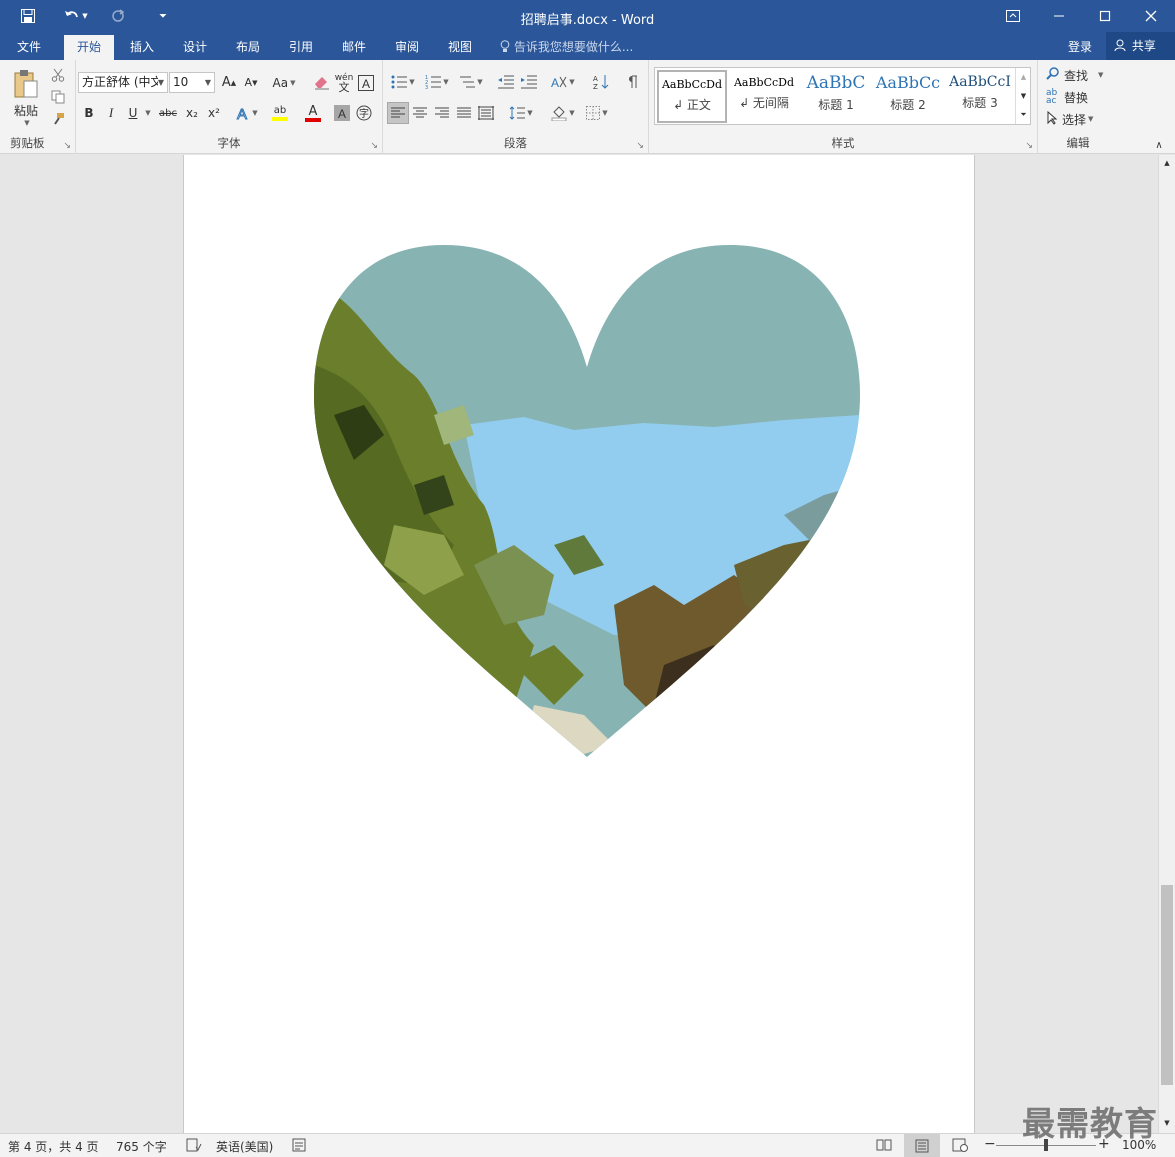 This screenshot has width=1175, height=1157. What do you see at coordinates (922, 1145) in the screenshot?
I see `print-layout-icon` at bounding box center [922, 1145].